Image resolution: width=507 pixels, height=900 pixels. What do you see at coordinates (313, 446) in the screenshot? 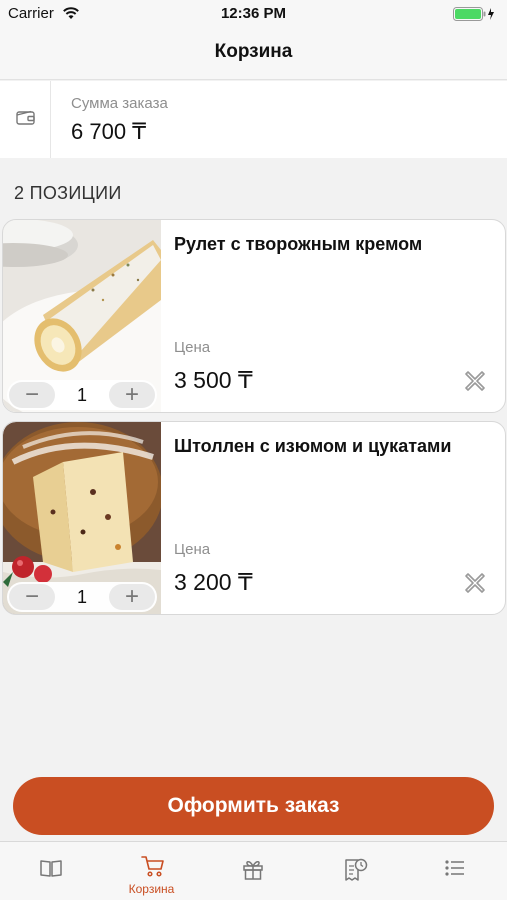
I see `item-title: Штоллен с изюмом и цукатами` at bounding box center [313, 446].